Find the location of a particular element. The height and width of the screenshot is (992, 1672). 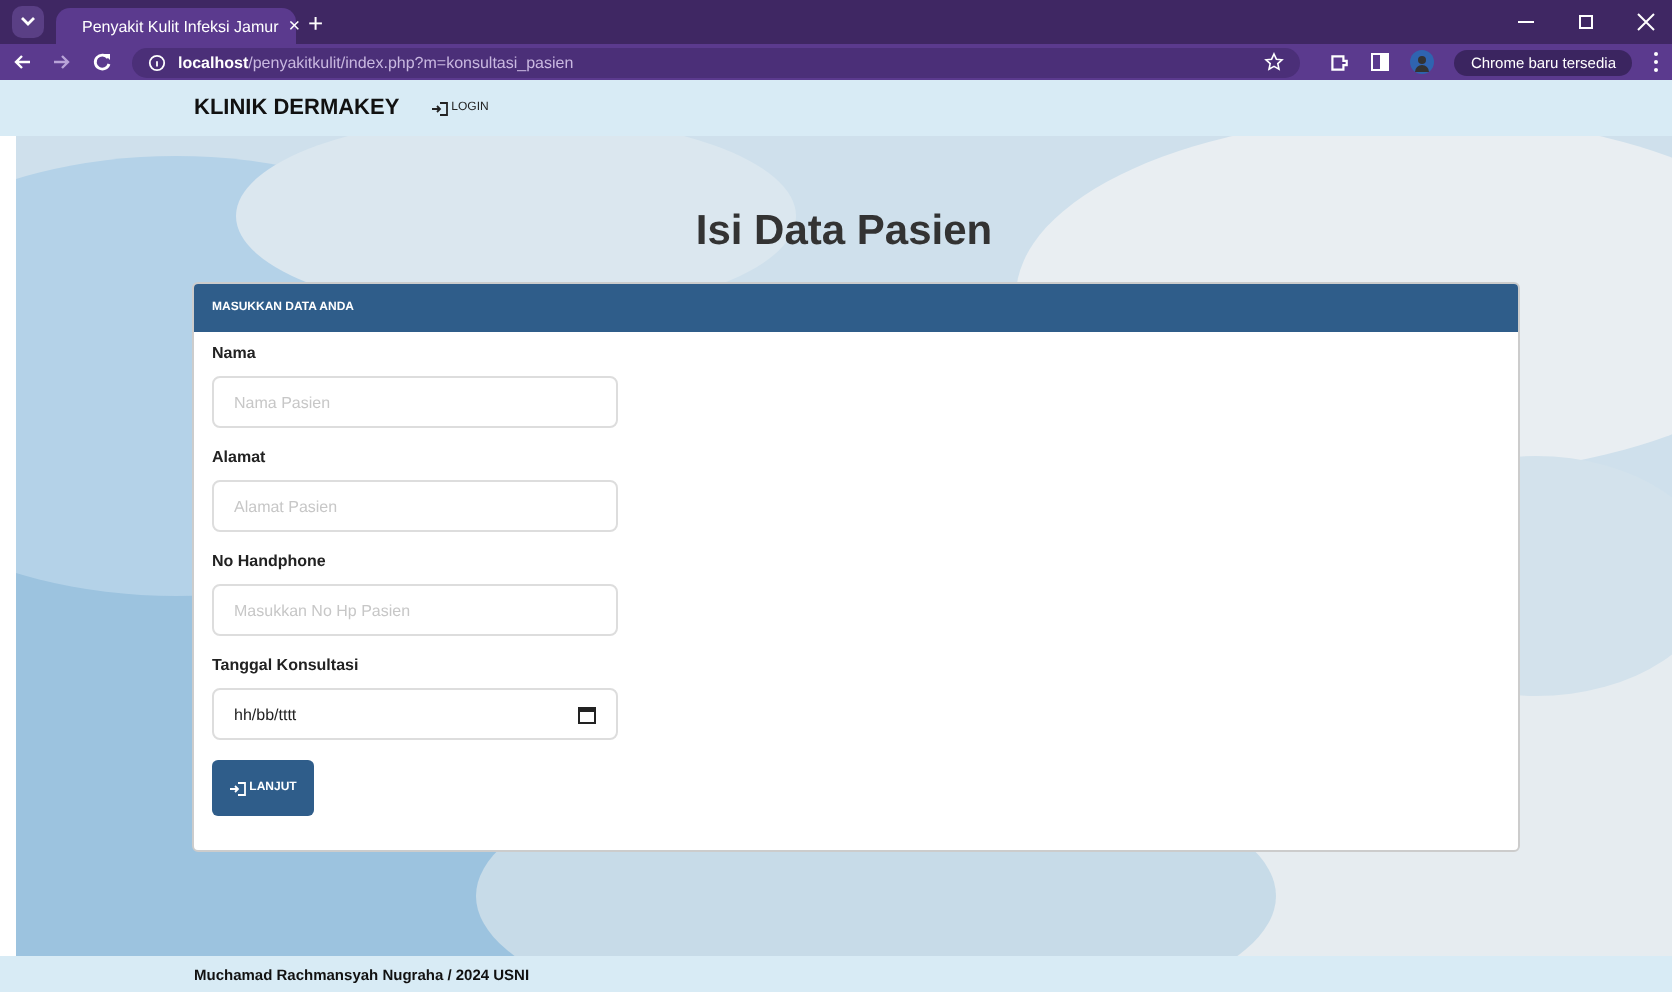

calendar-icon is located at coordinates (587, 714).